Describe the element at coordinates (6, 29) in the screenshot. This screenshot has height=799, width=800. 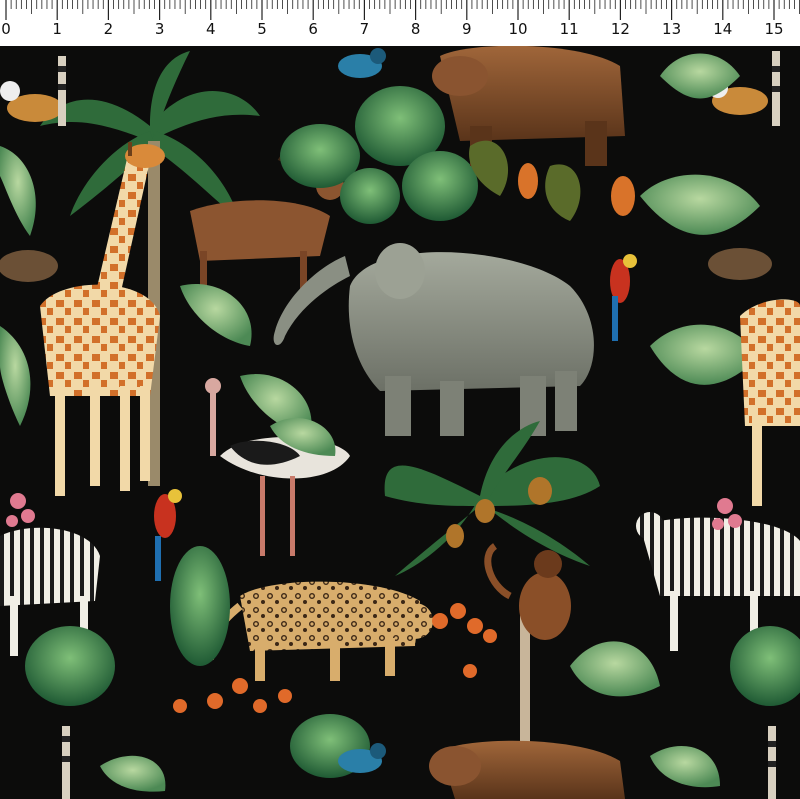
I see `ruler-label: 0` at that location.